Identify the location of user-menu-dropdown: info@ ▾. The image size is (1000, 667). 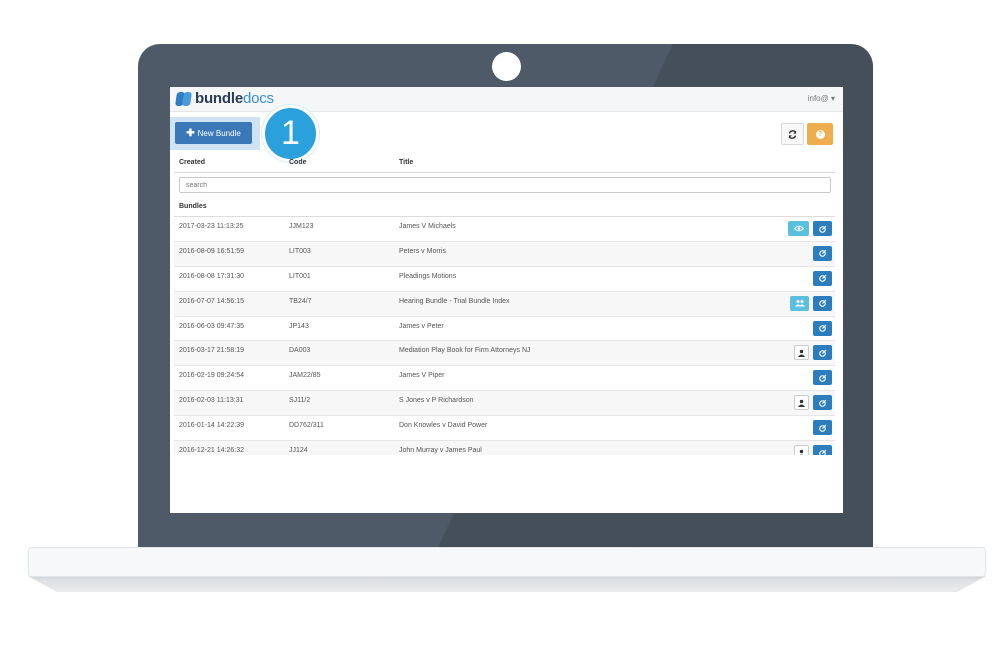
(821, 98).